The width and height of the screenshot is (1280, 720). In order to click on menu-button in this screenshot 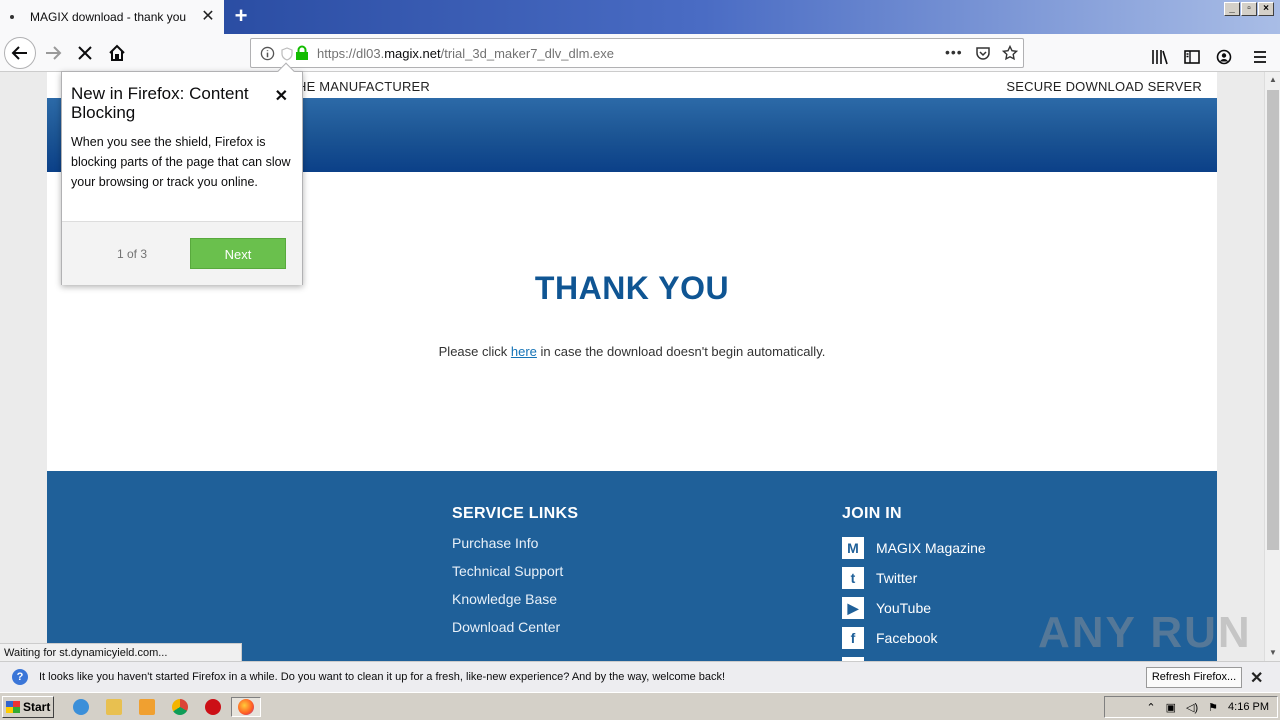, I will do `click(1260, 57)`.